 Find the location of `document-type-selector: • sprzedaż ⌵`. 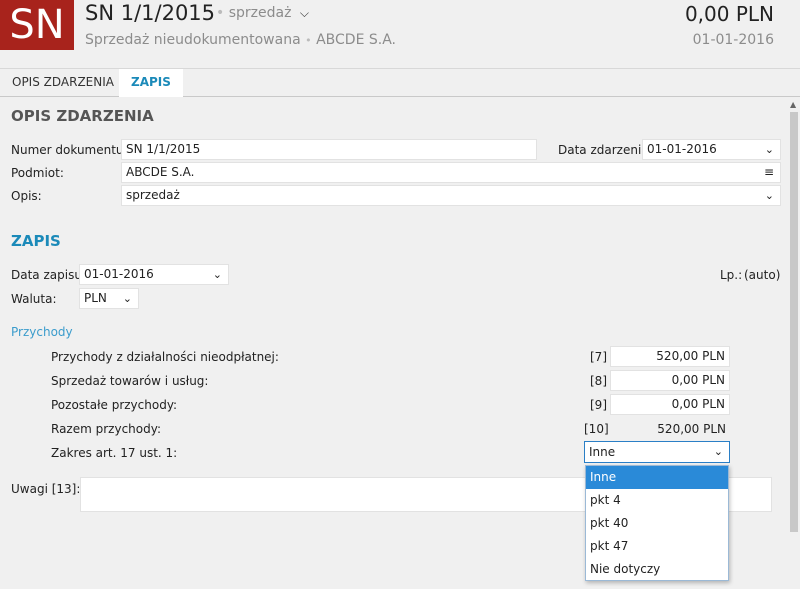

document-type-selector: • sprzedaż ⌵ is located at coordinates (262, 13).